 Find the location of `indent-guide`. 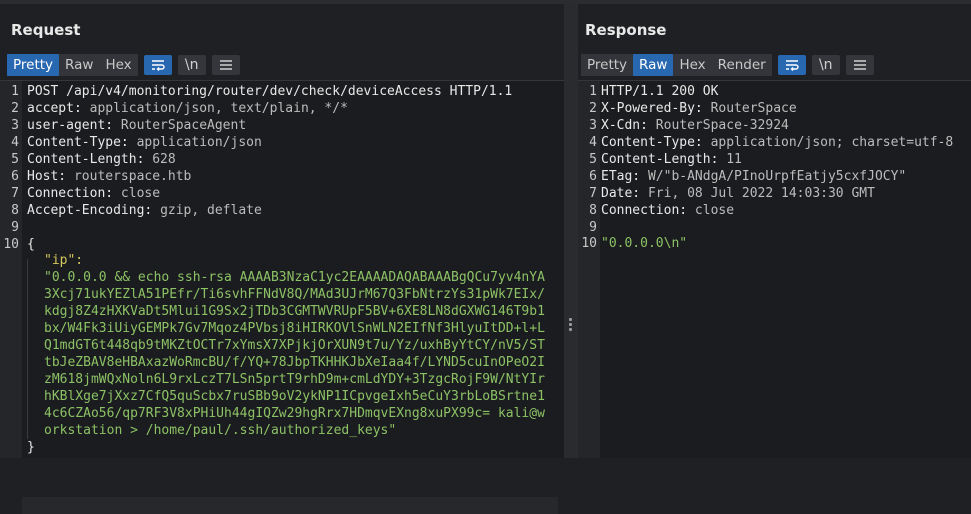

indent-guide is located at coordinates (27, 349).